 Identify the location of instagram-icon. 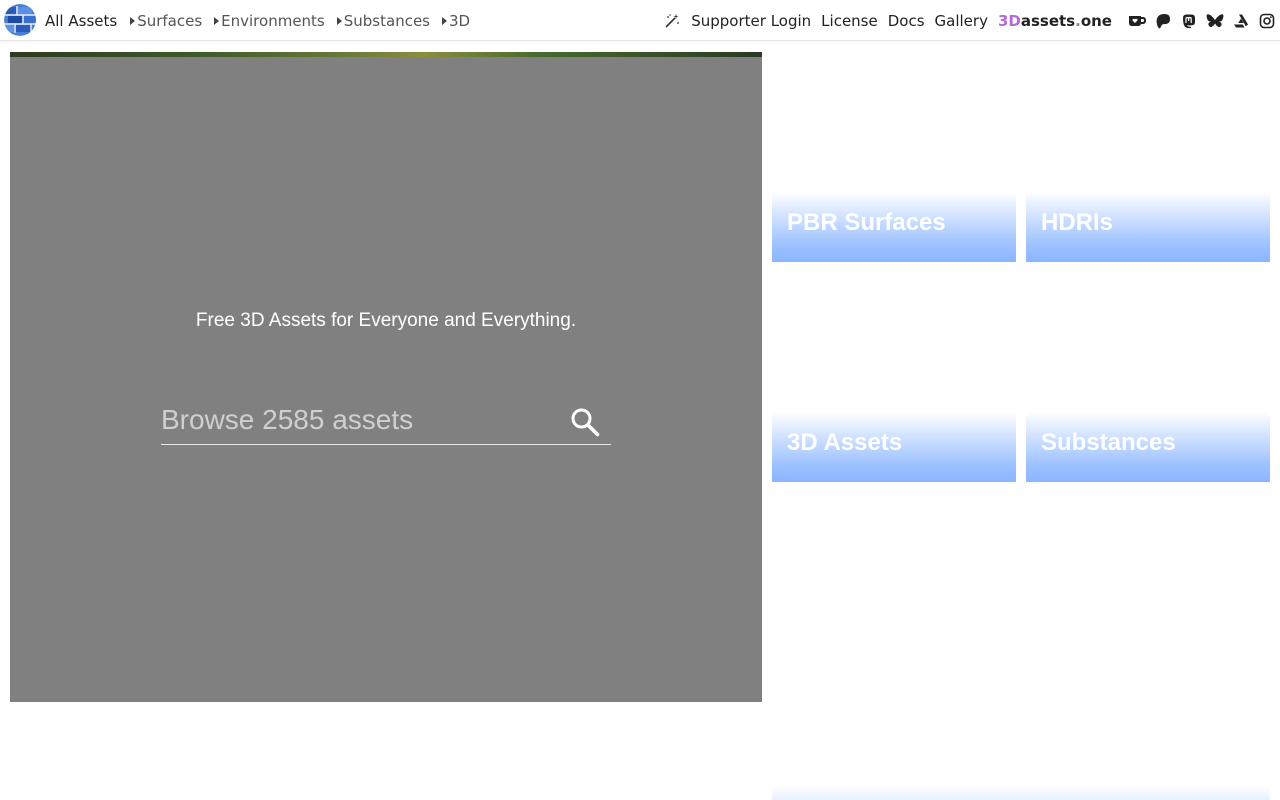
(1267, 21).